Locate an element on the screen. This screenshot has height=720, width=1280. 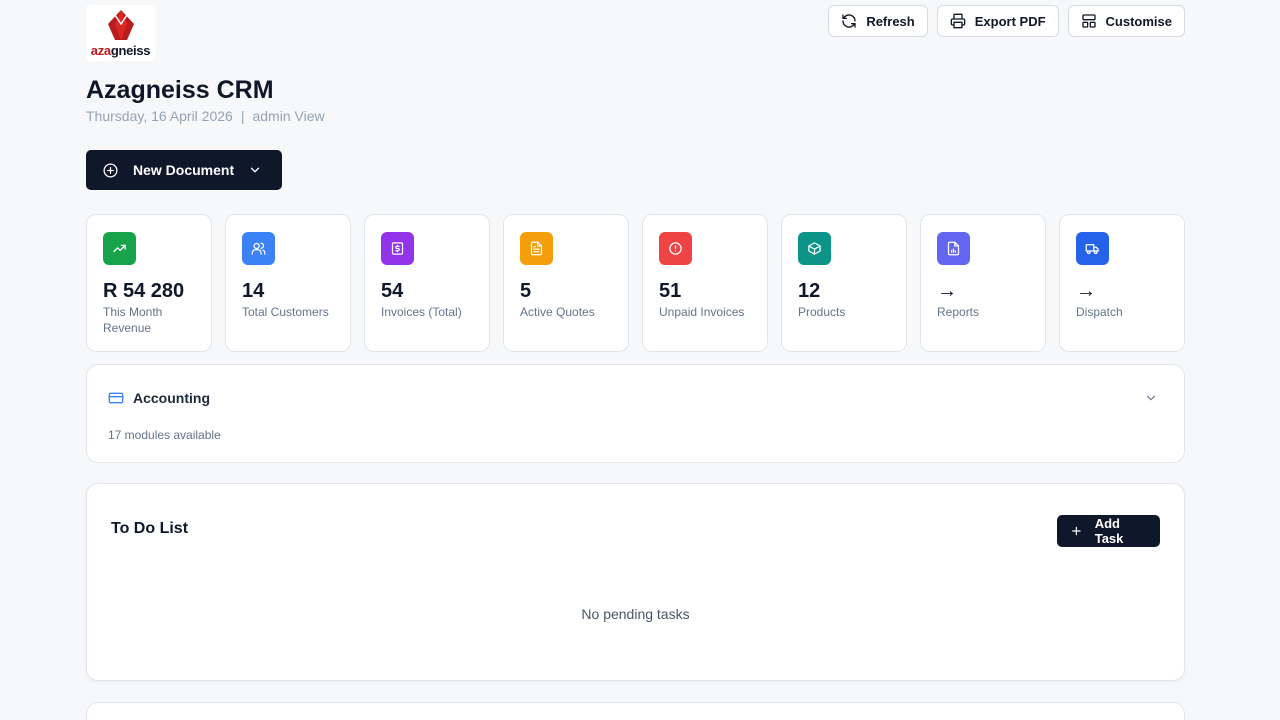
page-subtitle: Thursday, 16 April 2026 | admin View is located at coordinates (205, 116).